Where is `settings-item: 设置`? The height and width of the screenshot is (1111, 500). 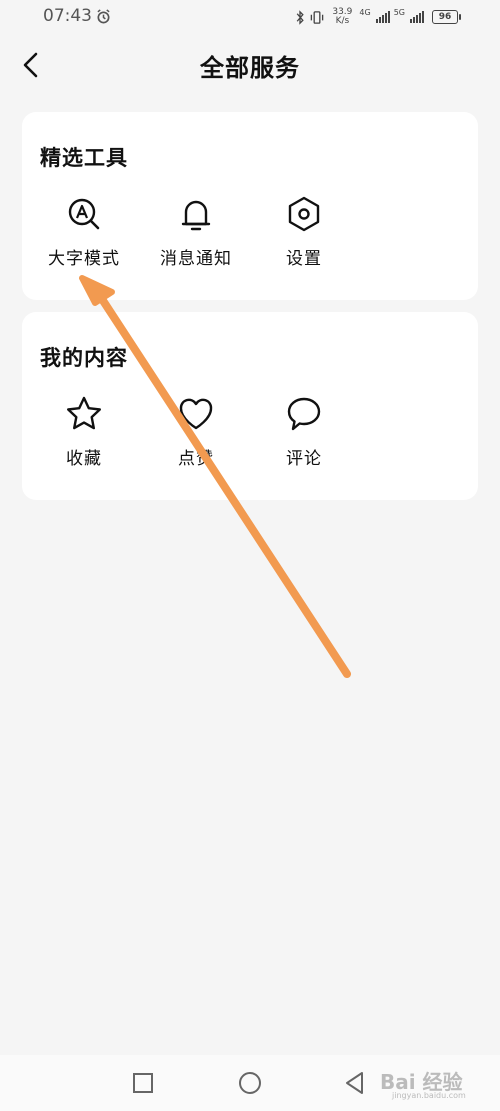
settings-item: 设置 is located at coordinates (304, 236).